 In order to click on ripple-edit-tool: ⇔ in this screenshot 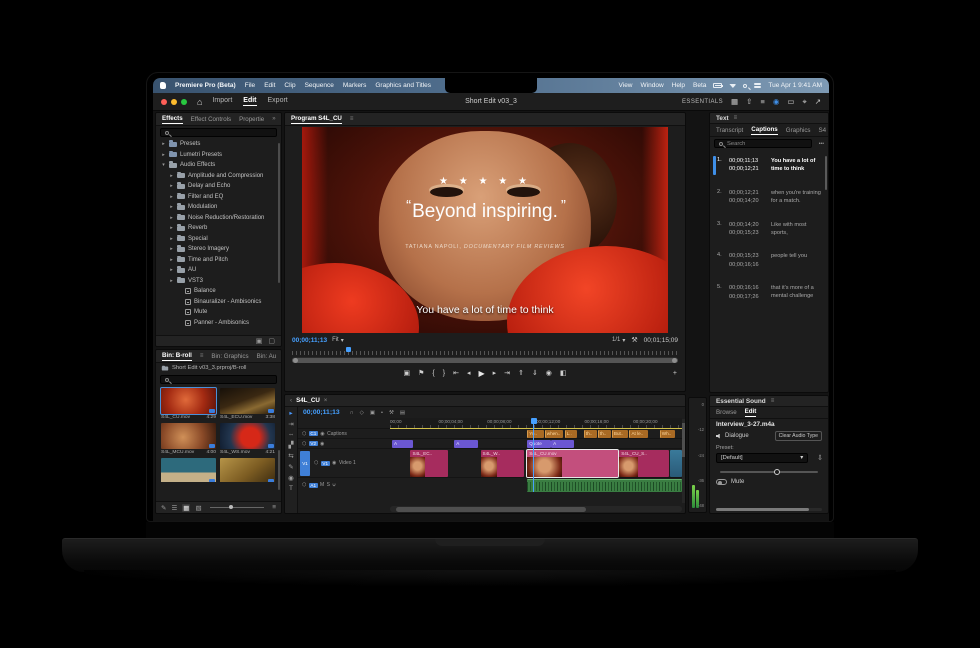, I will do `click(291, 434)`.